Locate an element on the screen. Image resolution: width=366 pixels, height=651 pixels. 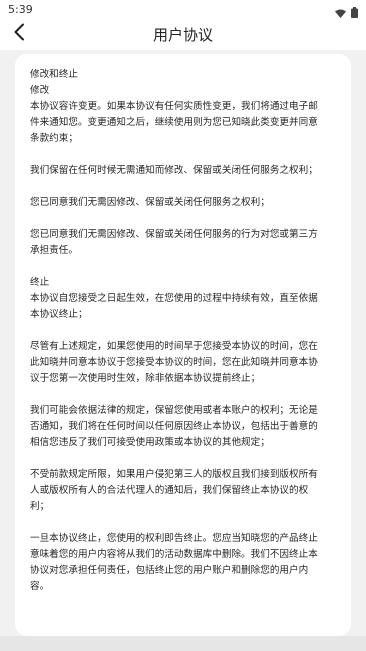
agreement-text-line: 本协议终止； is located at coordinates (59, 314).